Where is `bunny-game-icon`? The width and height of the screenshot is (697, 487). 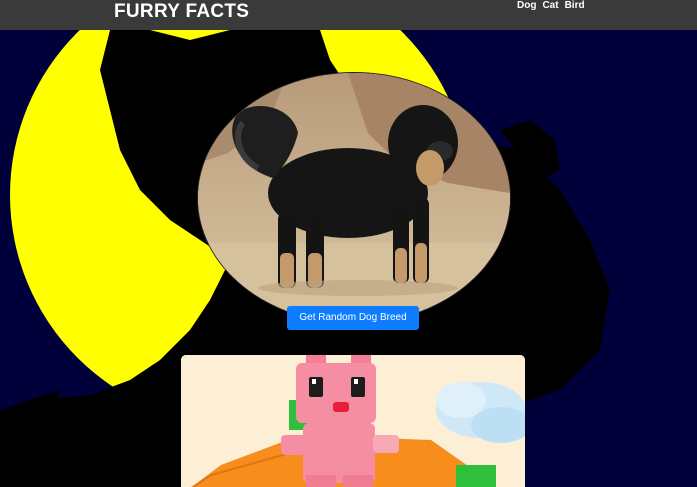
bunny-game-icon is located at coordinates (353, 421).